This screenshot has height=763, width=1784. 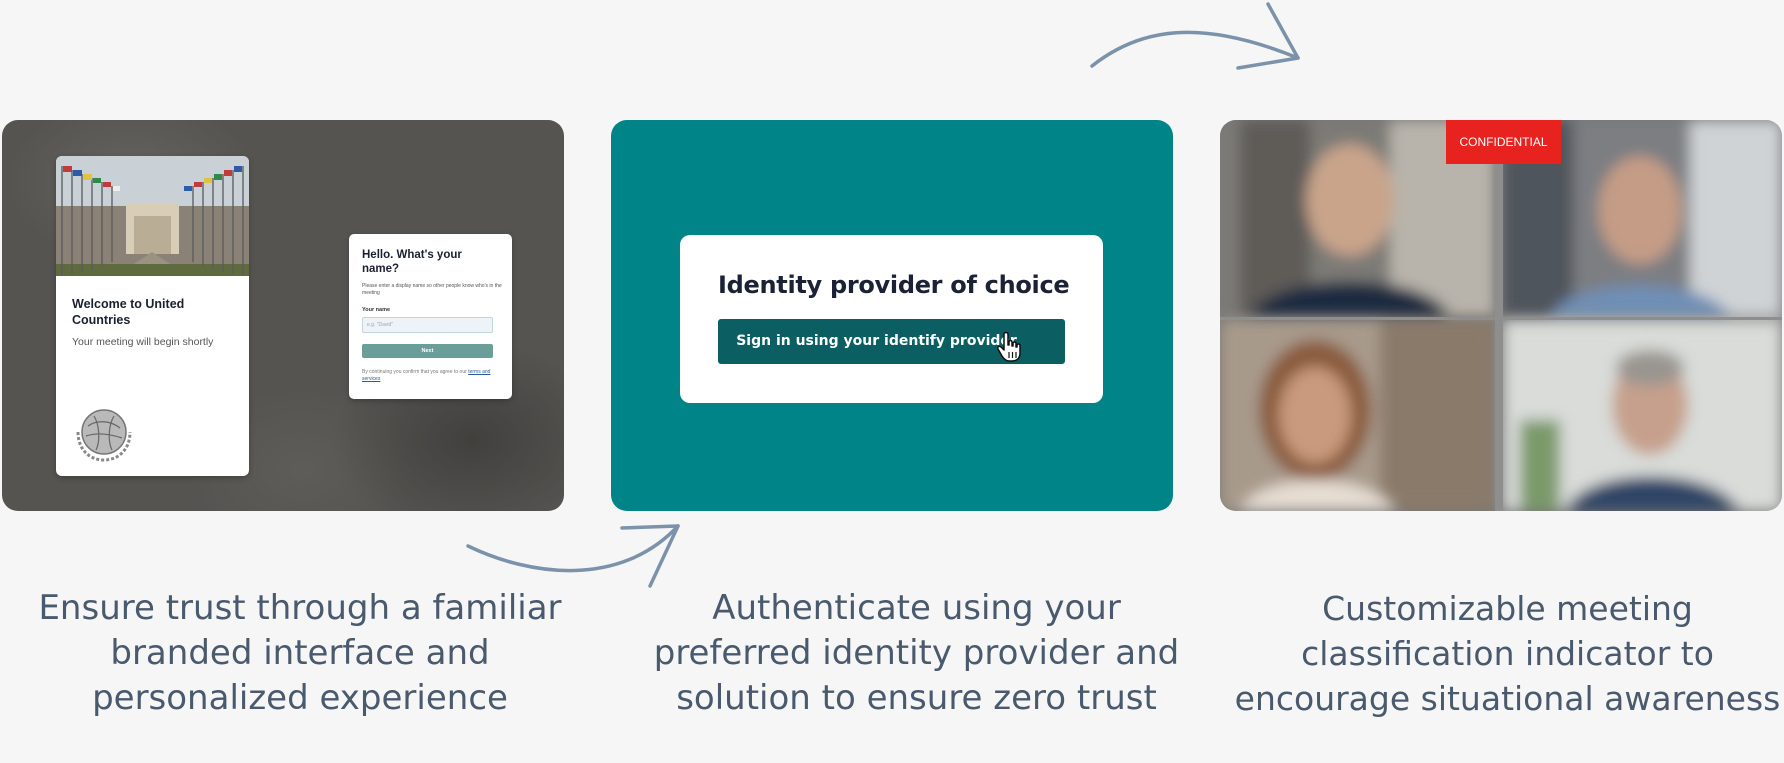 I want to click on name-input: e.g. "David", so click(x=427, y=325).